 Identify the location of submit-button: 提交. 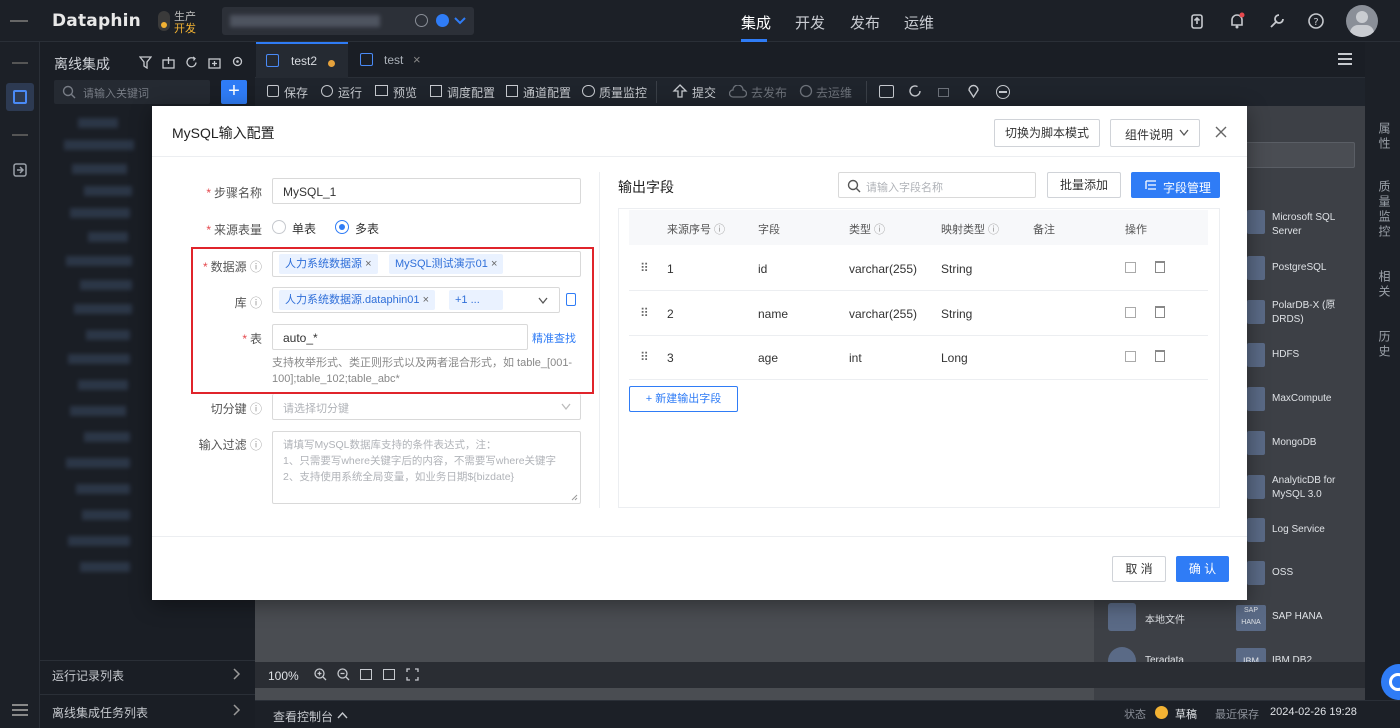
(704, 92).